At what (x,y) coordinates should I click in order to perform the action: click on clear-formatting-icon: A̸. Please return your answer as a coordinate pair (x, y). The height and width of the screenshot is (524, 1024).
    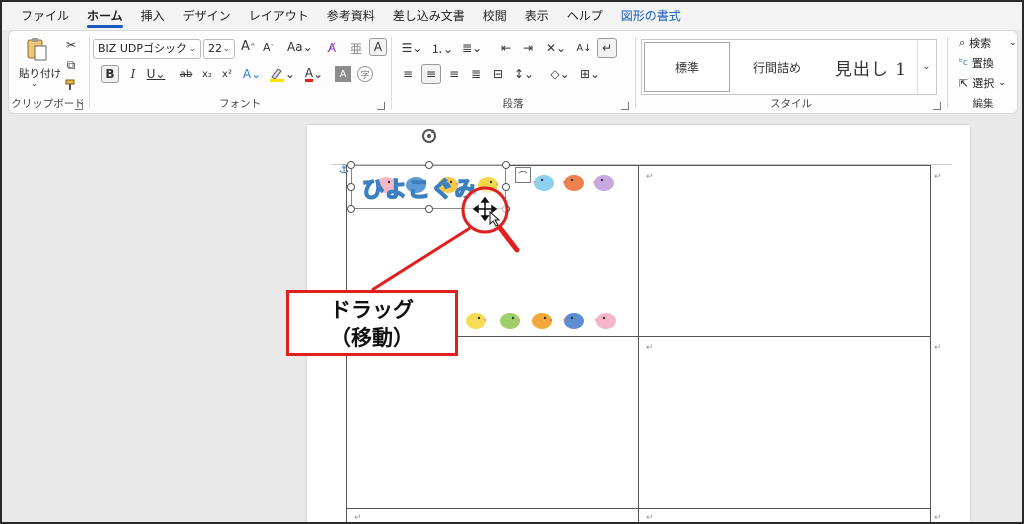
    Looking at the image, I should click on (332, 48).